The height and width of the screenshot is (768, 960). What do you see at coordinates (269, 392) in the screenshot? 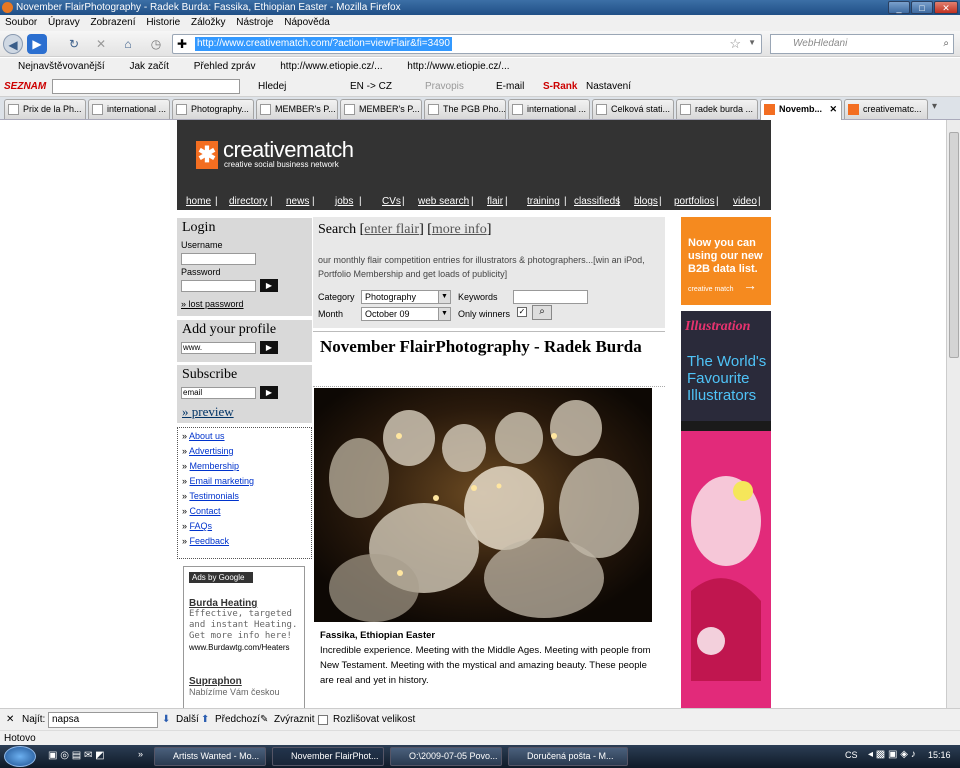
I see `subscribe-go-button: ▶` at bounding box center [269, 392].